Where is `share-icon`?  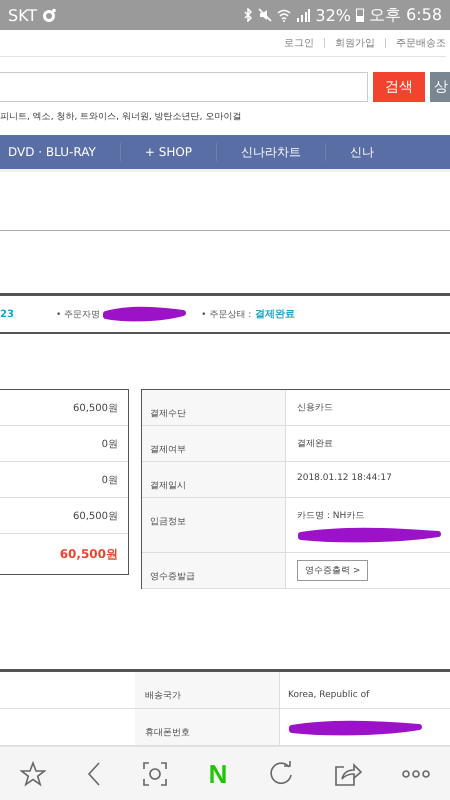
share-icon is located at coordinates (348, 774).